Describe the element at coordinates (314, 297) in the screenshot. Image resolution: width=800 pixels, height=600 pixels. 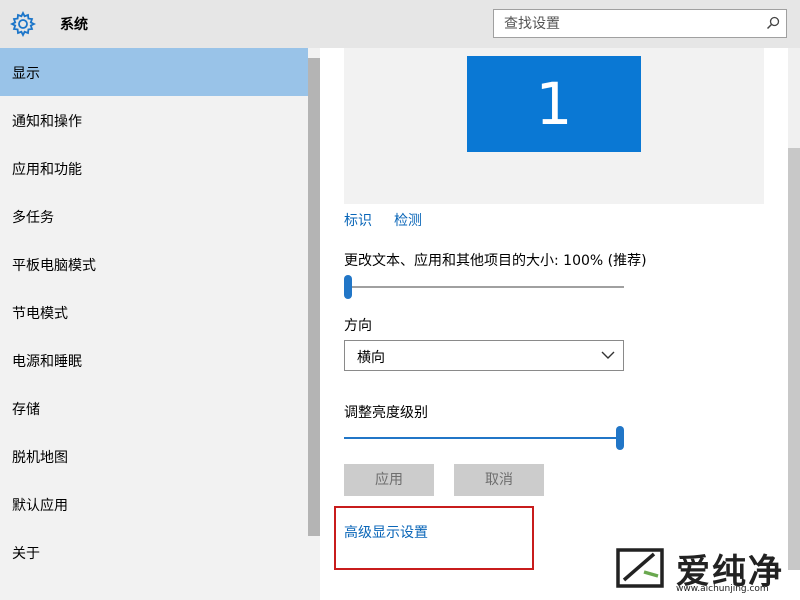
I see `sidebar-scrollbar` at that location.